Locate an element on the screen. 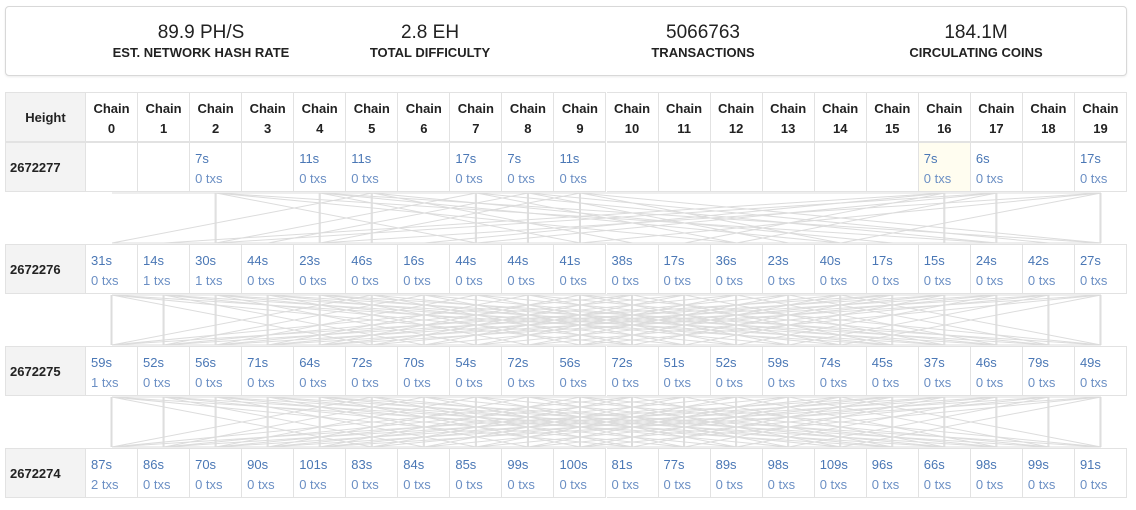 This screenshot has height=510, width=1136. block-cell: 17s 0 txs is located at coordinates (1100, 167).